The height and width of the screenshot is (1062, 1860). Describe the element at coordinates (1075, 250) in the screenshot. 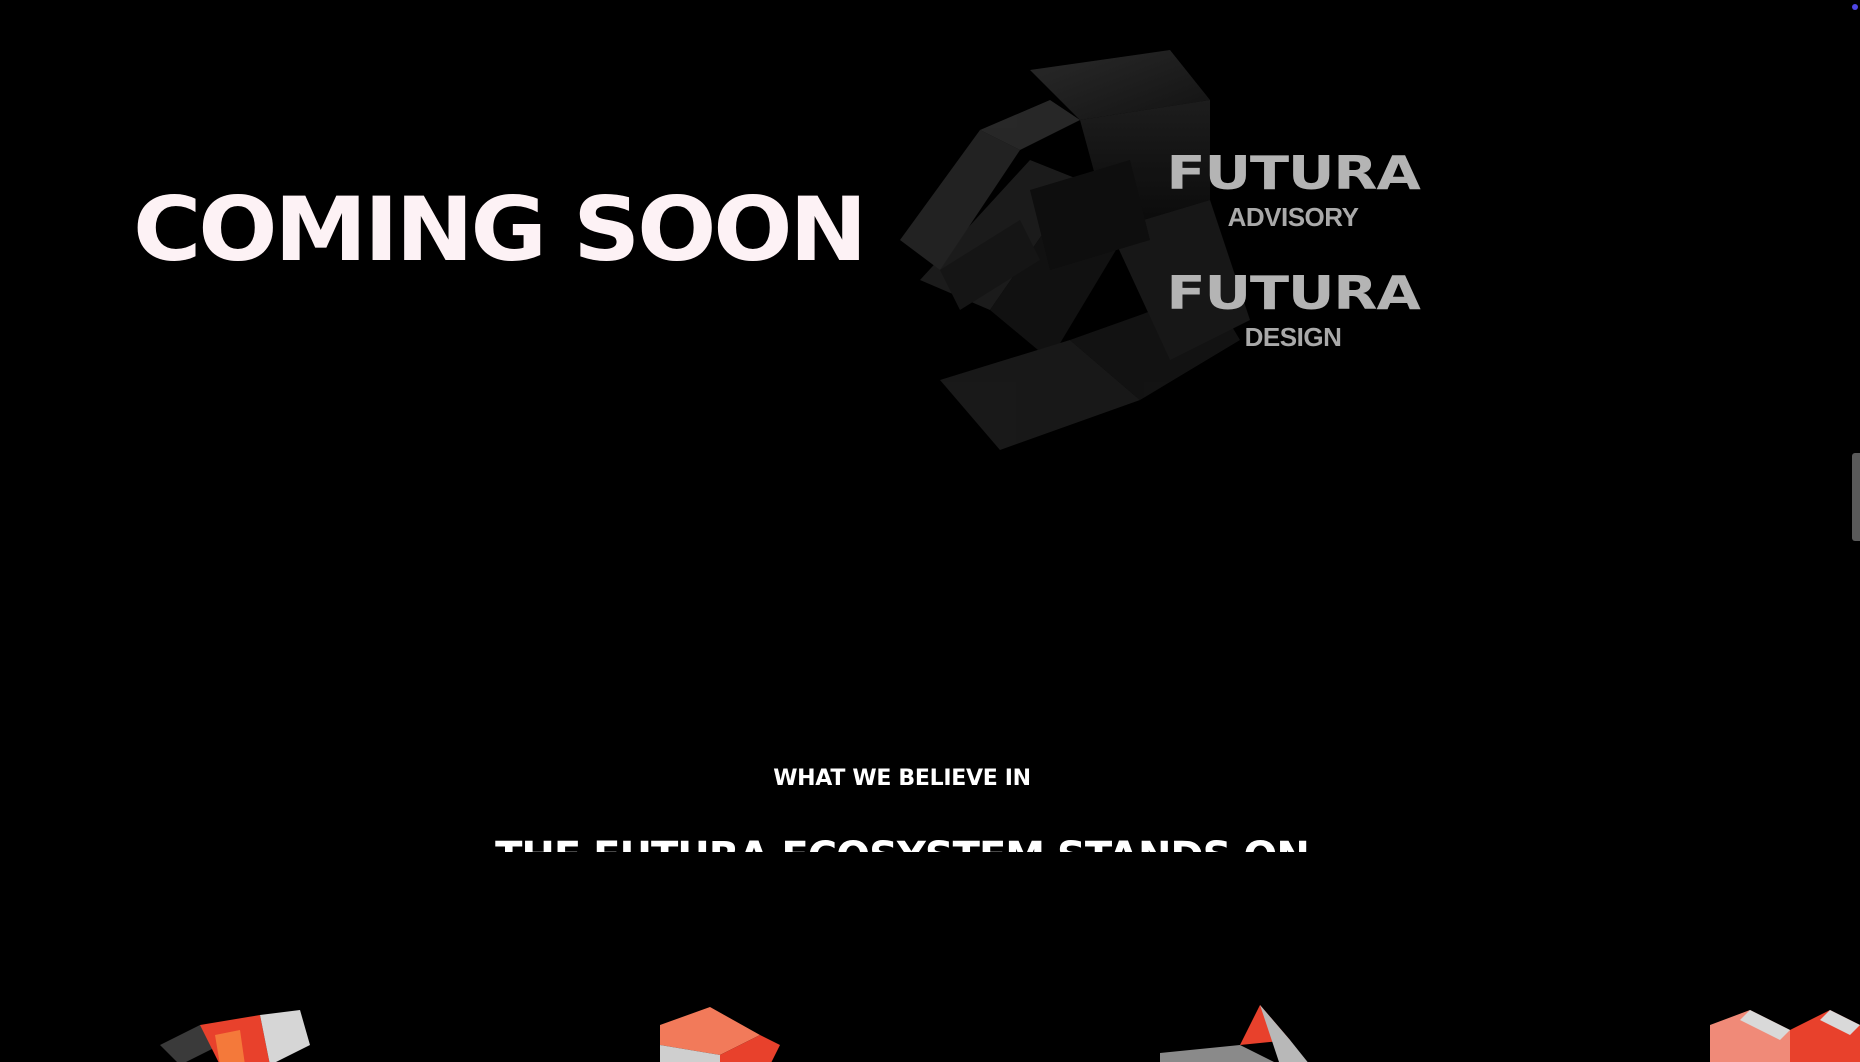

I see `futura-3d-logo-icon` at that location.